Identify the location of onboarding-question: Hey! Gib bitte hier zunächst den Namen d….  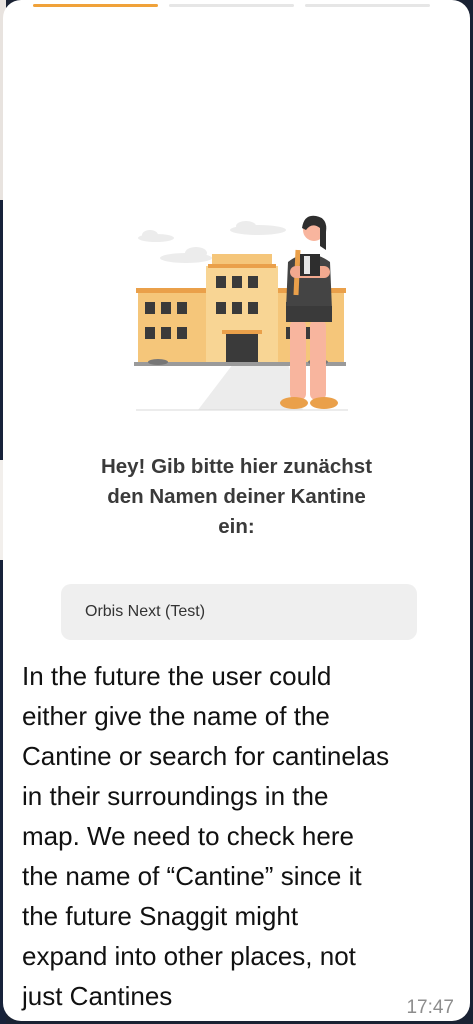
(236, 496).